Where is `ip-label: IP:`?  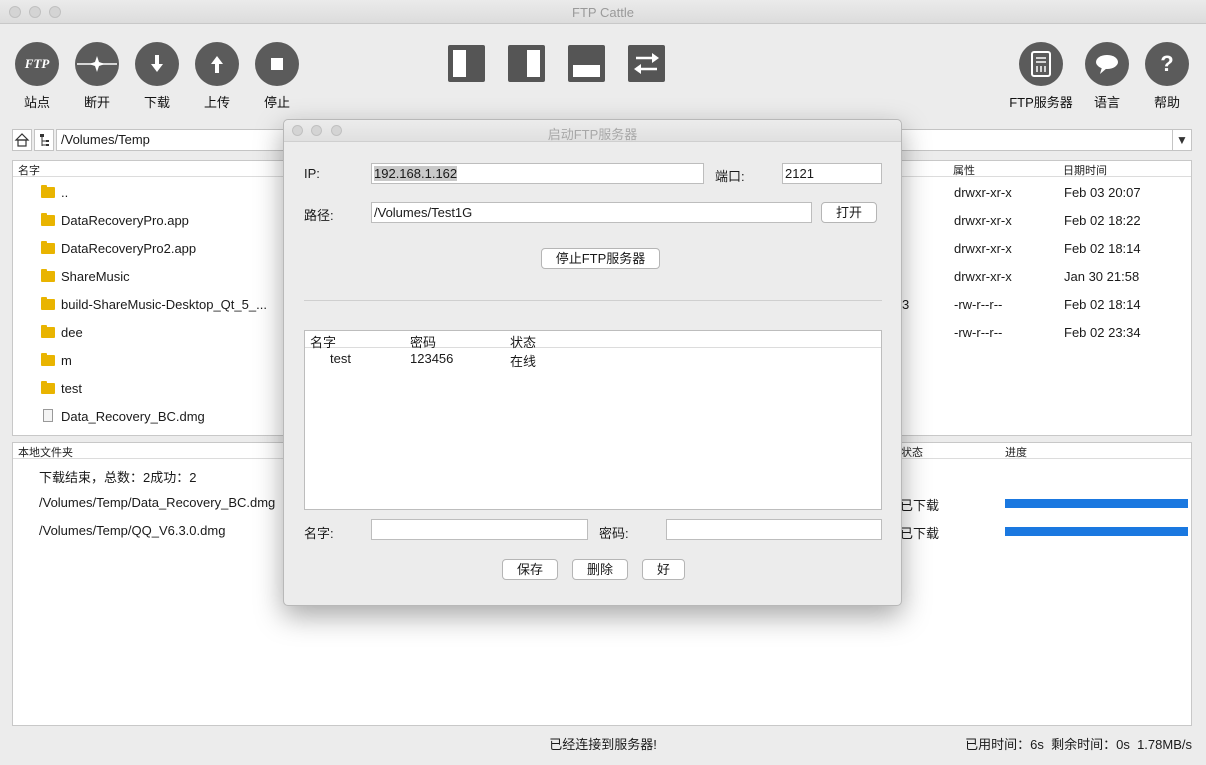
ip-label: IP: is located at coordinates (312, 173).